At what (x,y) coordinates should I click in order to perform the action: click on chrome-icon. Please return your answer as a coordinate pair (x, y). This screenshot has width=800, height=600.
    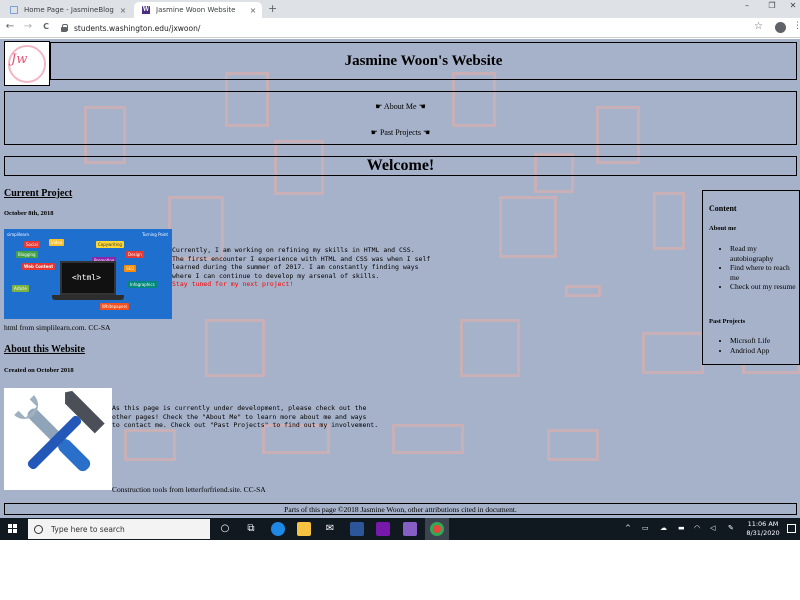
    Looking at the image, I should click on (437, 529).